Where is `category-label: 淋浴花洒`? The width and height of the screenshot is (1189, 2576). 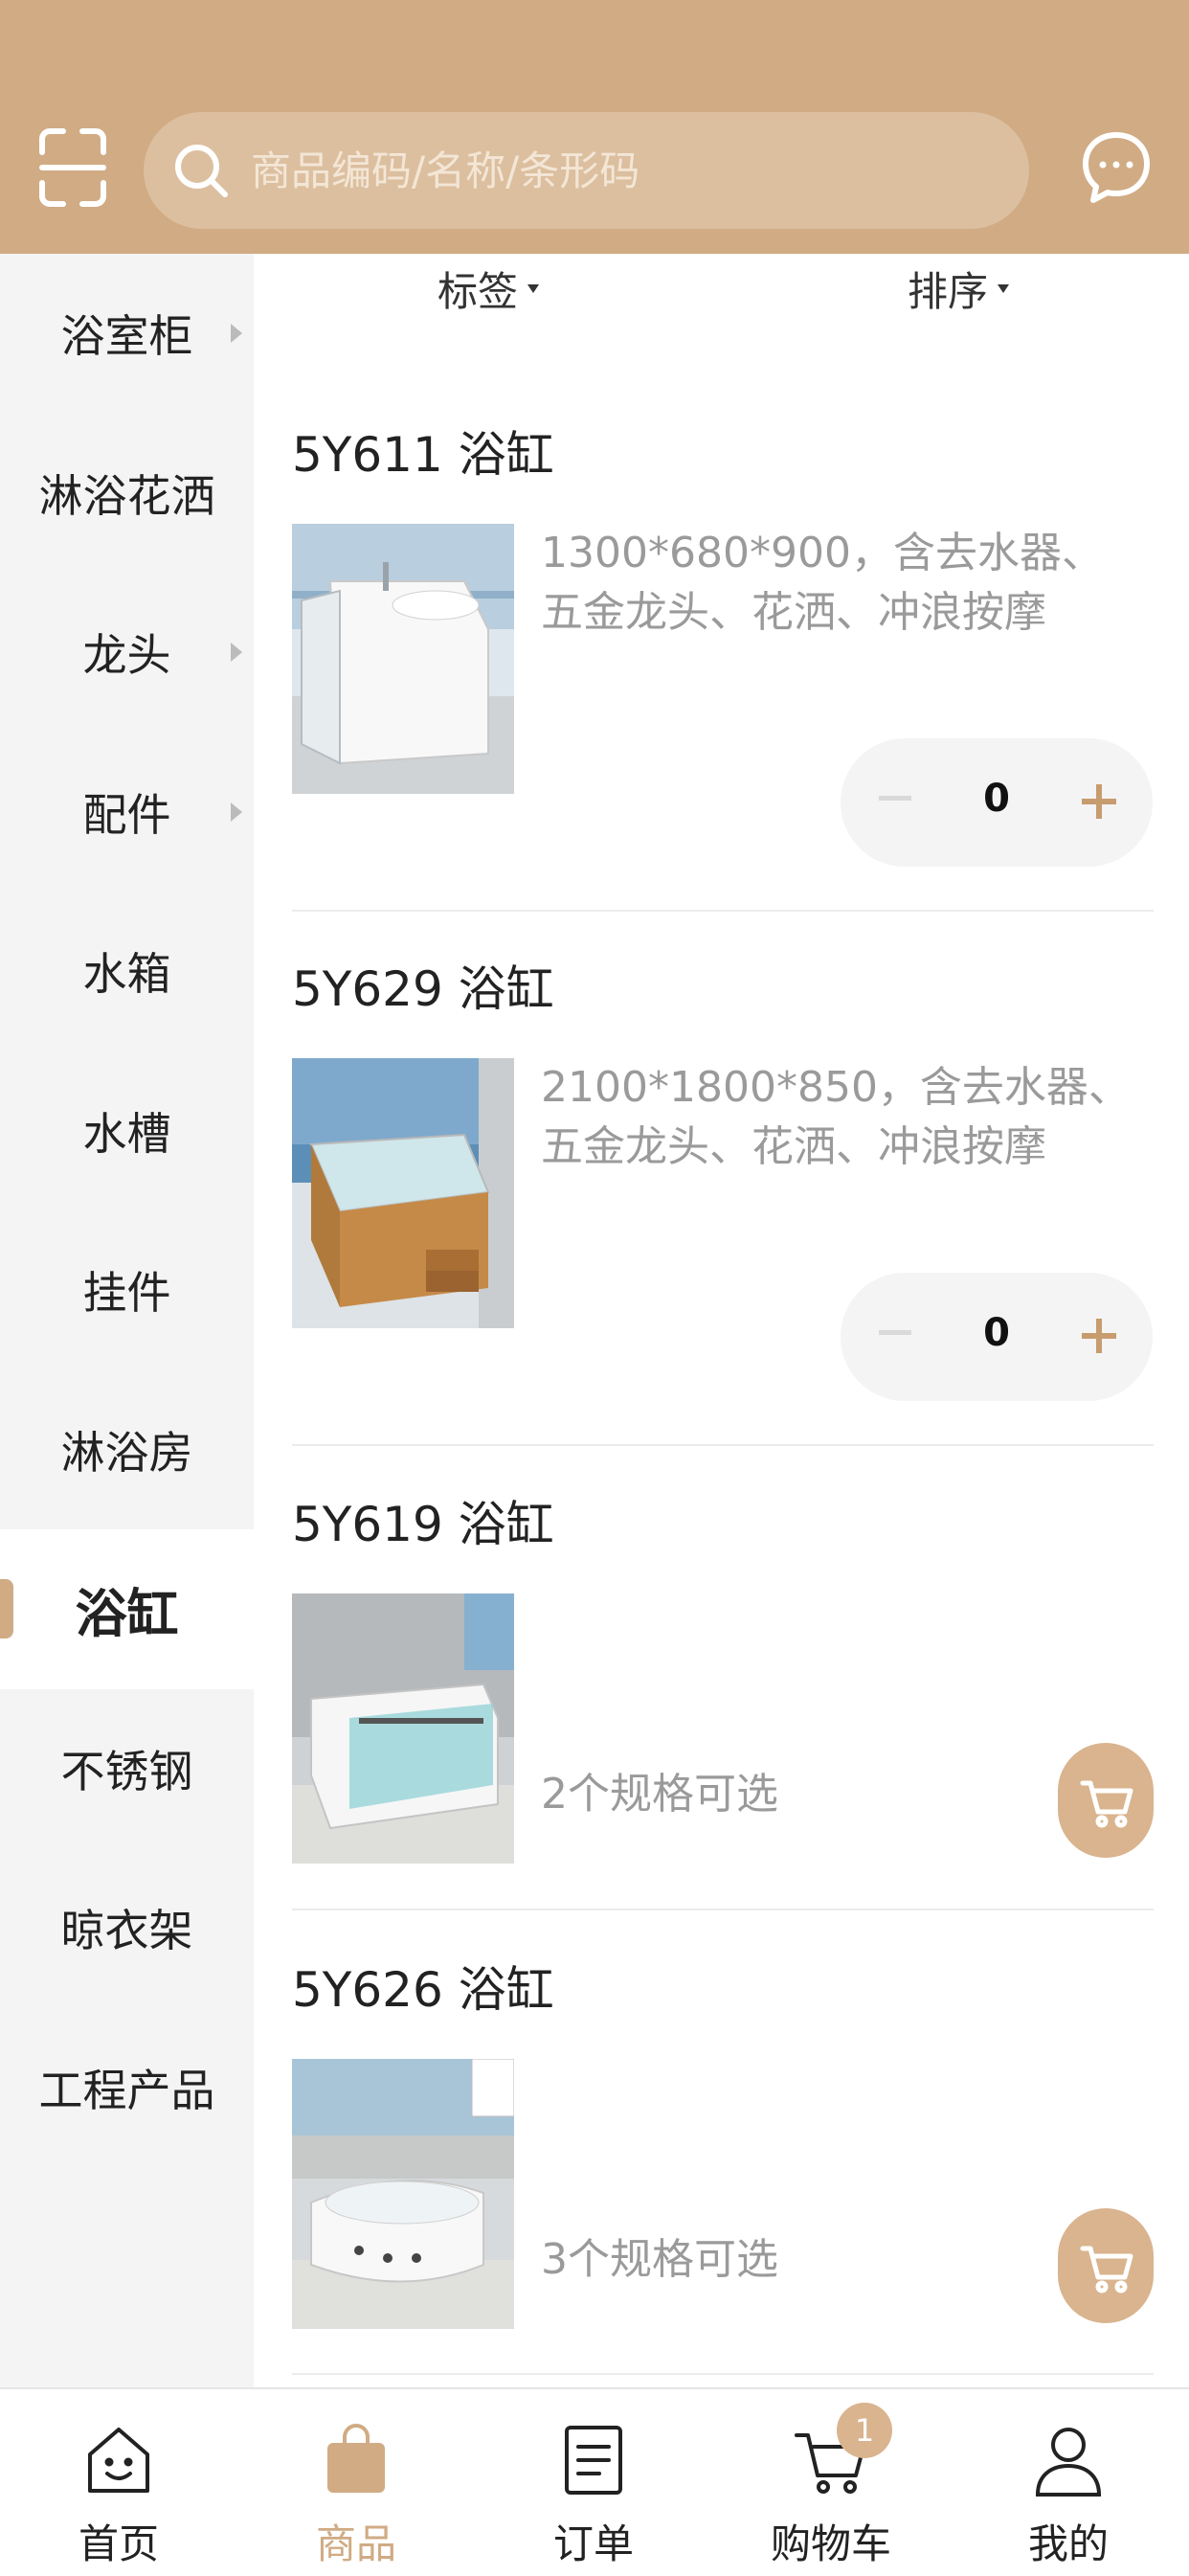
category-label: 淋浴花洒 is located at coordinates (126, 495).